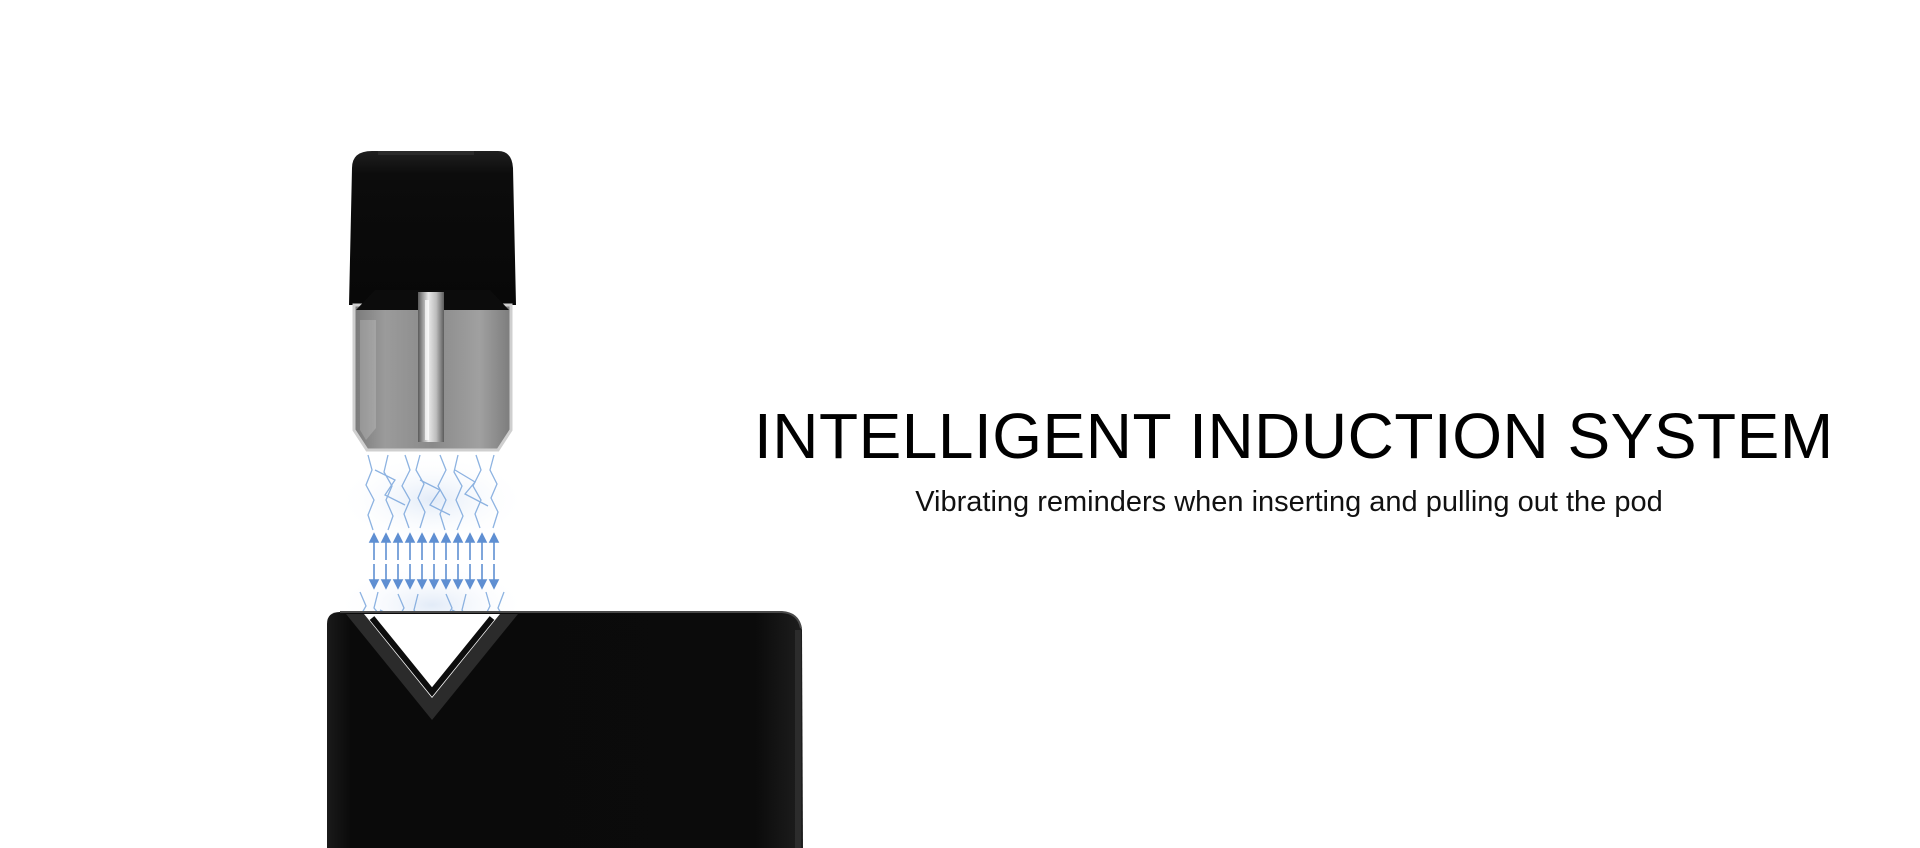 This screenshot has width=1920, height=848. I want to click on pod-cartridge, so click(432, 301).